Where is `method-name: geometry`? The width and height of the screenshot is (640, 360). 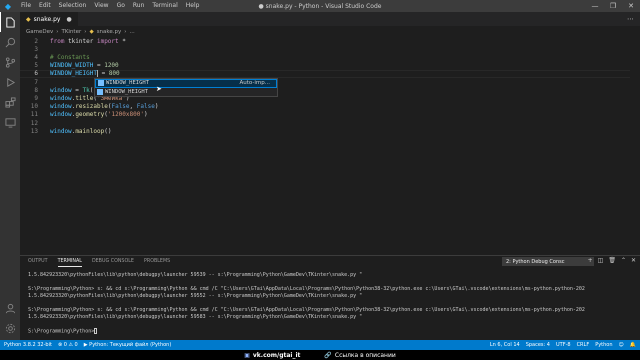 method-name: geometry is located at coordinates (90, 115).